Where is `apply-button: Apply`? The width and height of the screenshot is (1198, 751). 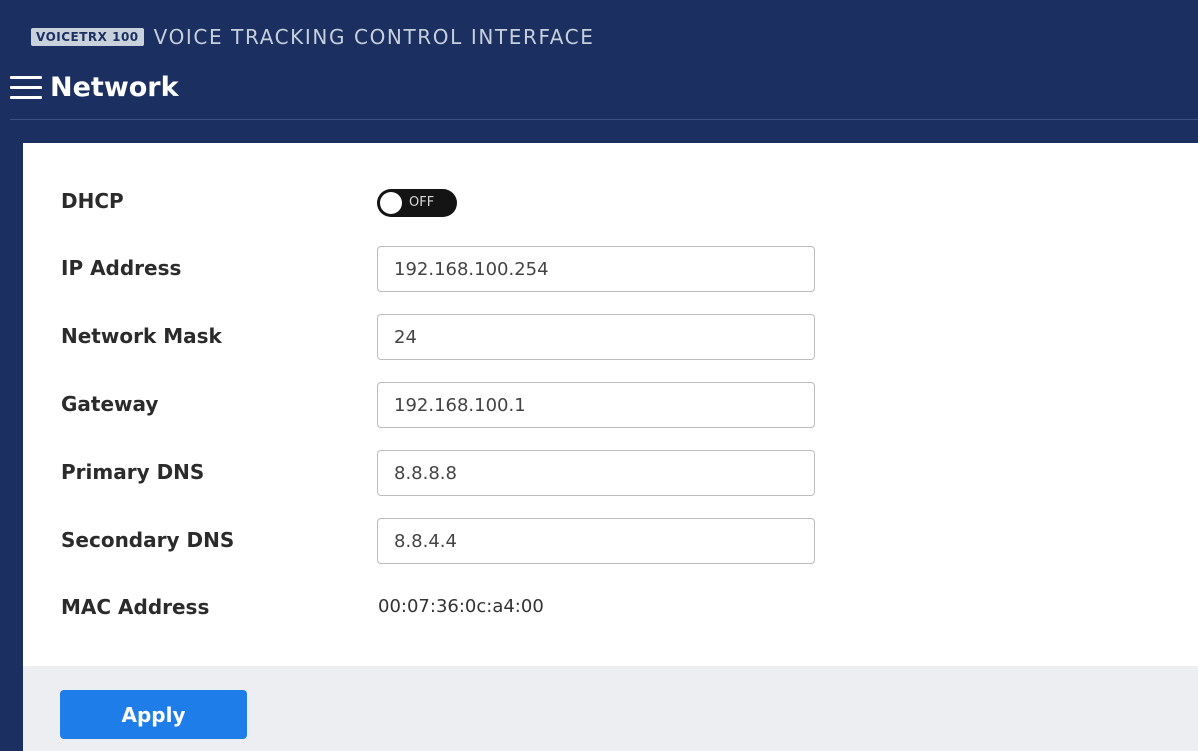
apply-button: Apply is located at coordinates (153, 714).